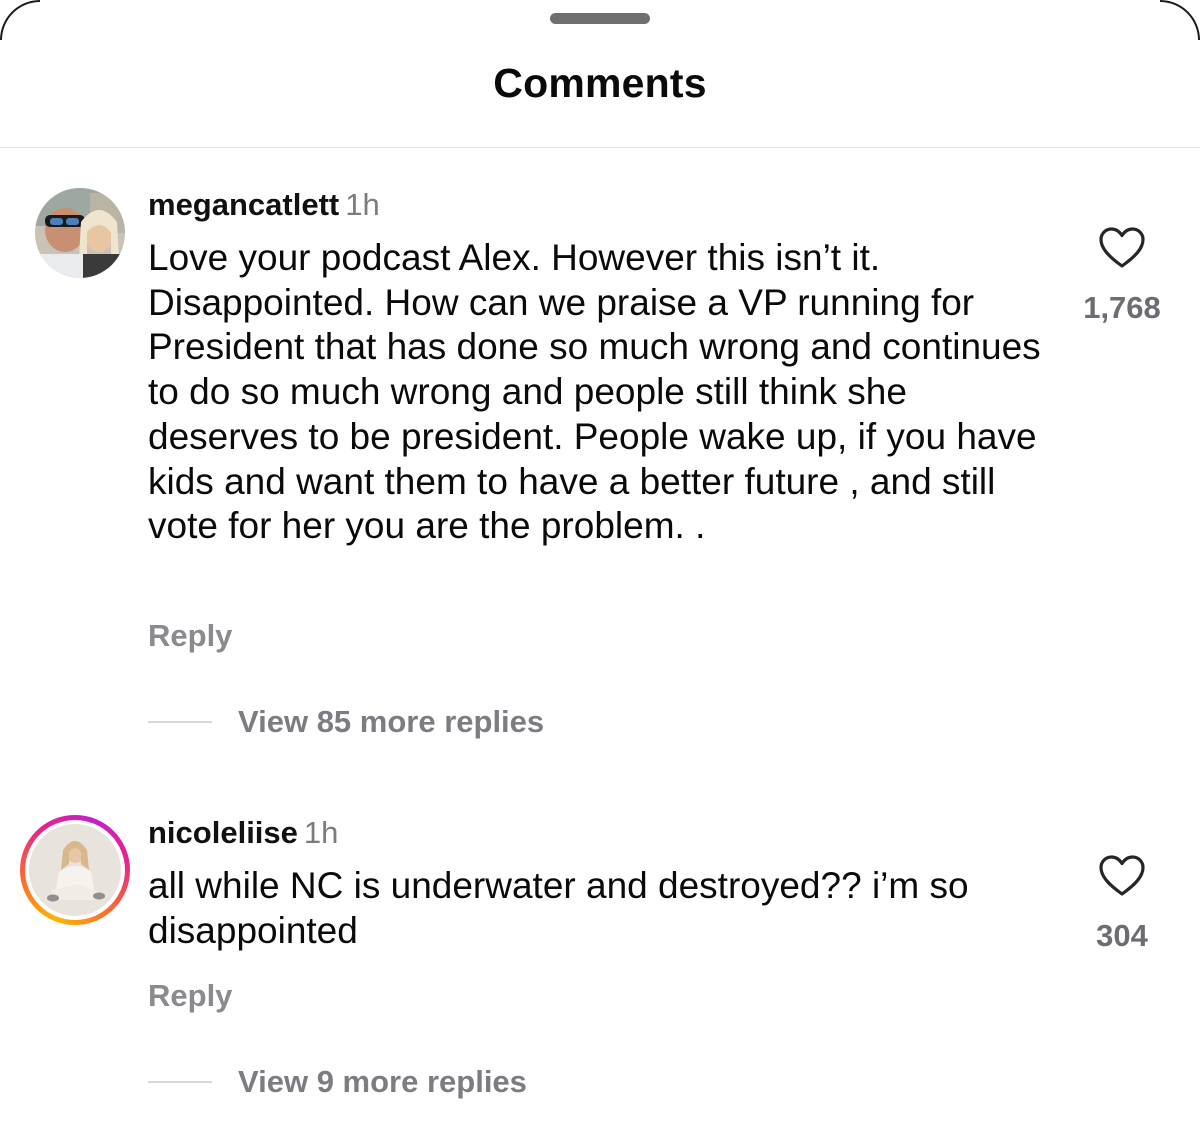  What do you see at coordinates (600, 18) in the screenshot?
I see `sheet-grab-handle` at bounding box center [600, 18].